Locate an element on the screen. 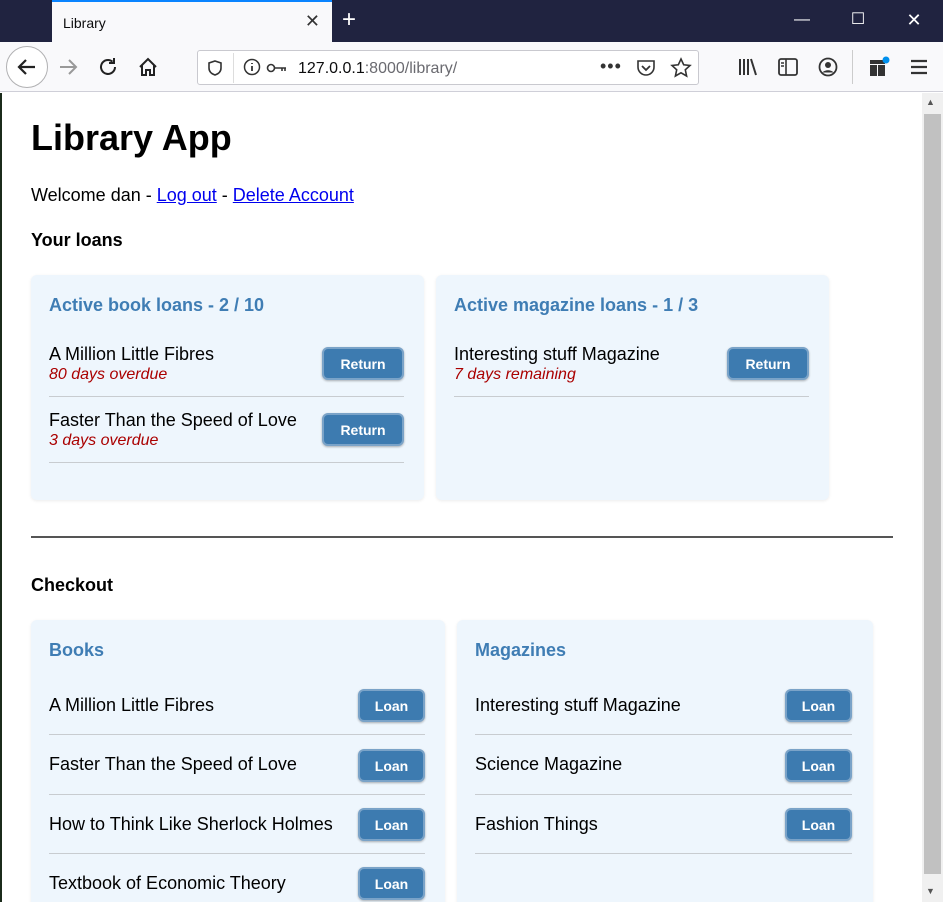 The height and width of the screenshot is (902, 943). loan-title: Faster Than the Speed of Love is located at coordinates (173, 420).